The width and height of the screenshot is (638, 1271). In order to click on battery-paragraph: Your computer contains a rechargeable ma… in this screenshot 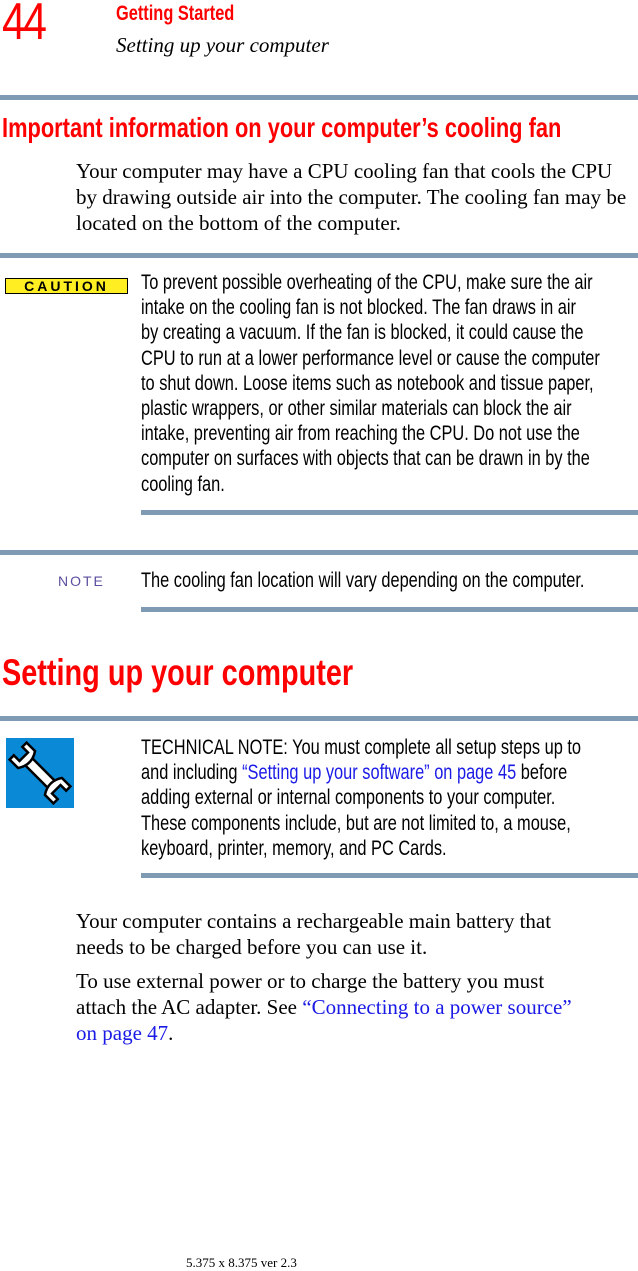, I will do `click(357, 934)`.